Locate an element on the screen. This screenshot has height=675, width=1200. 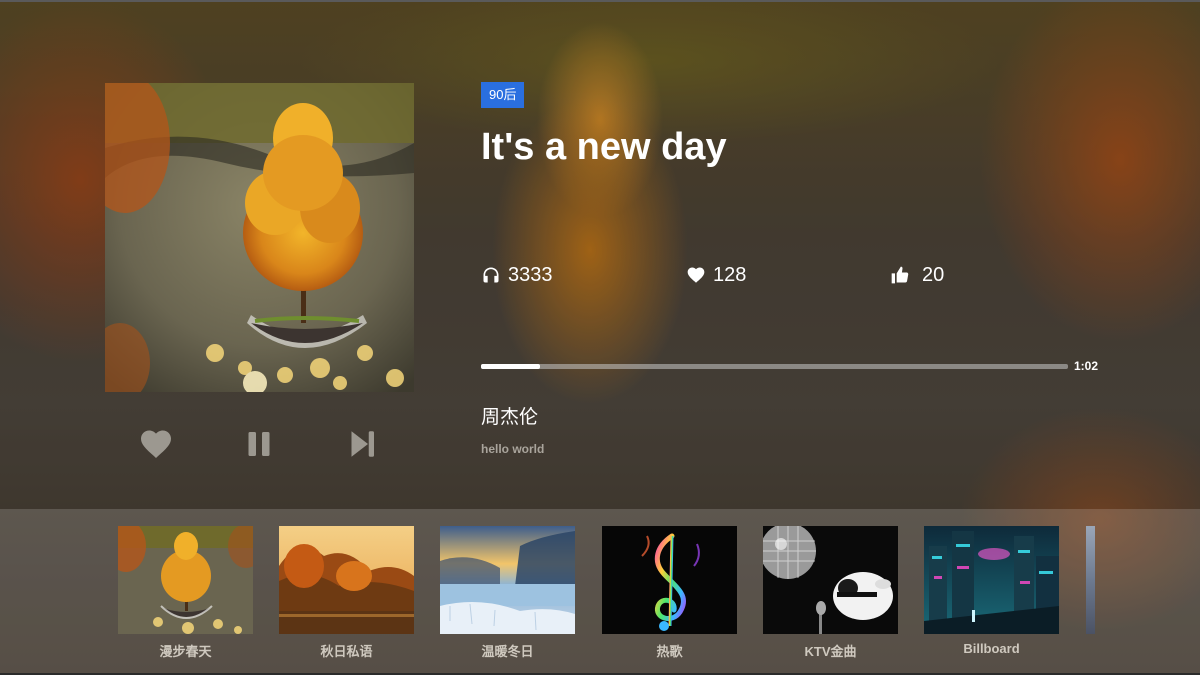
playlist-card: 秋日私语 is located at coordinates (346, 593).